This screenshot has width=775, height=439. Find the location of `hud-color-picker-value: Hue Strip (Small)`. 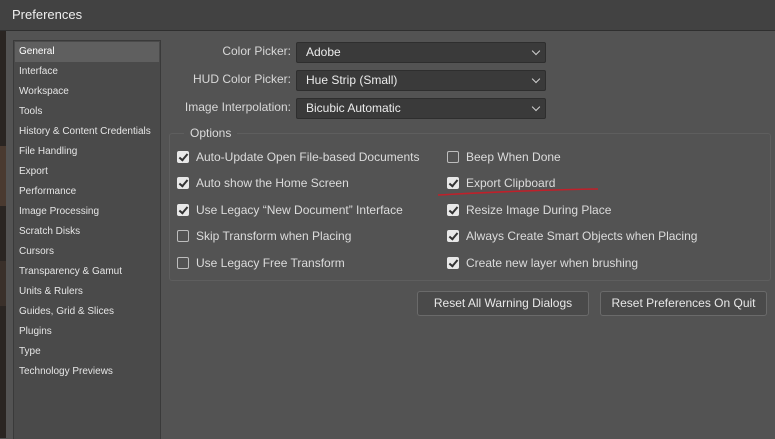

hud-color-picker-value: Hue Strip (Small) is located at coordinates (352, 80).